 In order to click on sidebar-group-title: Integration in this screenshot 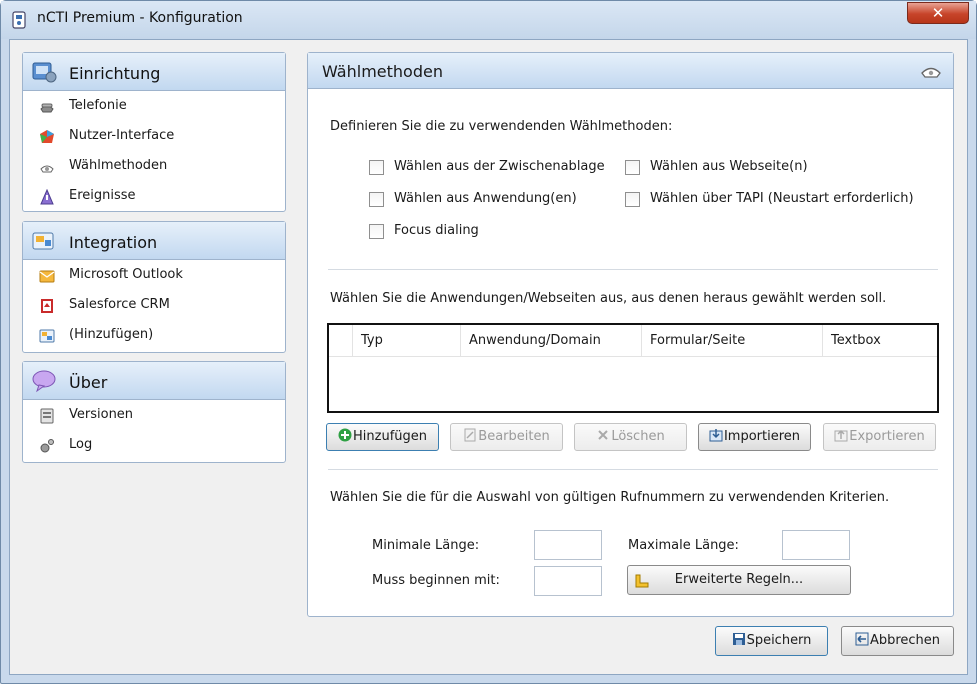, I will do `click(113, 242)`.